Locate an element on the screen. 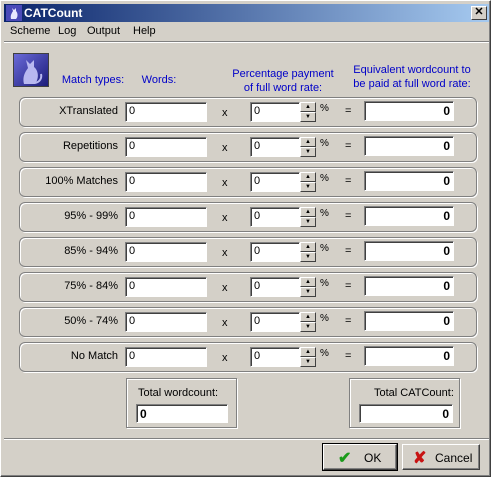 This screenshot has width=491, height=477. menu-scheme: Scheme is located at coordinates (30, 31).